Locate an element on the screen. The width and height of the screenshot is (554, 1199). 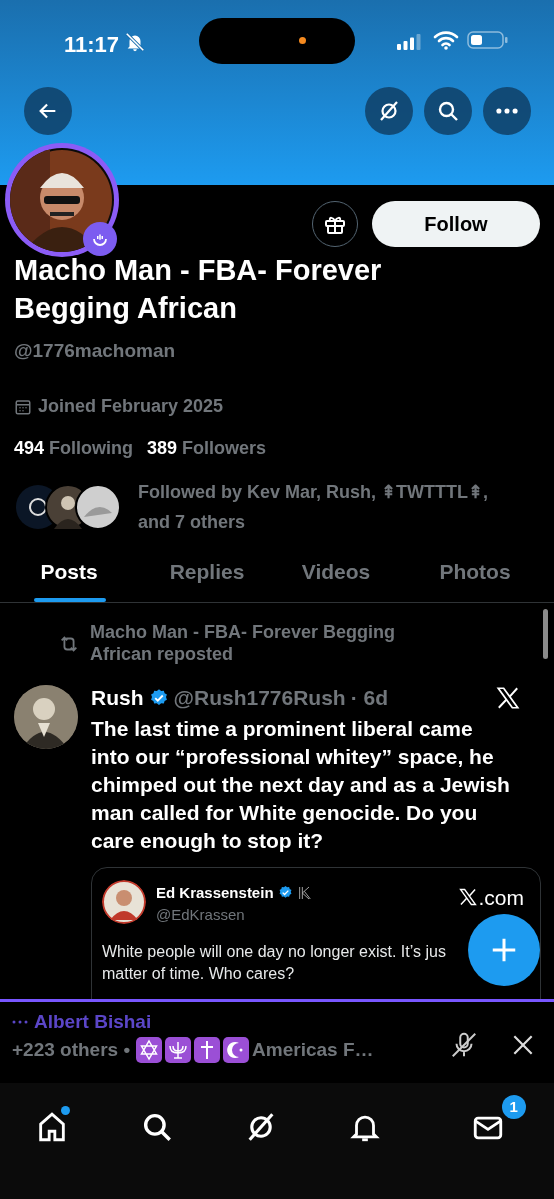
quoted-text: matter of time. Who cares? is located at coordinates (198, 973).